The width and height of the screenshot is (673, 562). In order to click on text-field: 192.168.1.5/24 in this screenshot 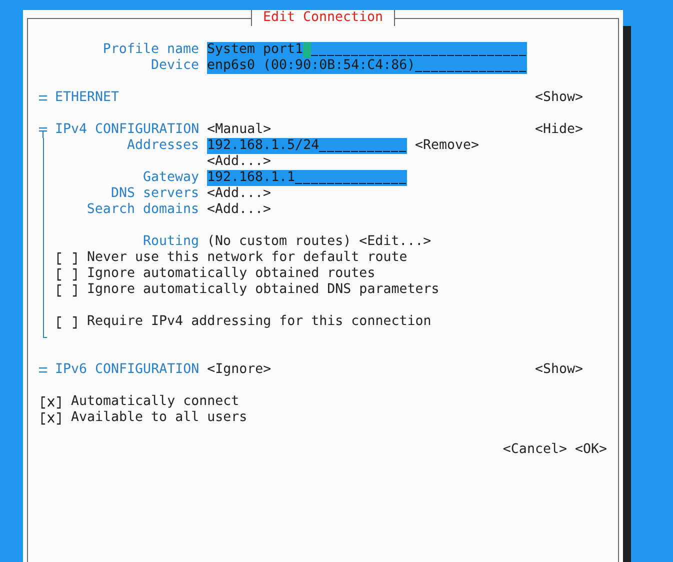, I will do `click(307, 146)`.